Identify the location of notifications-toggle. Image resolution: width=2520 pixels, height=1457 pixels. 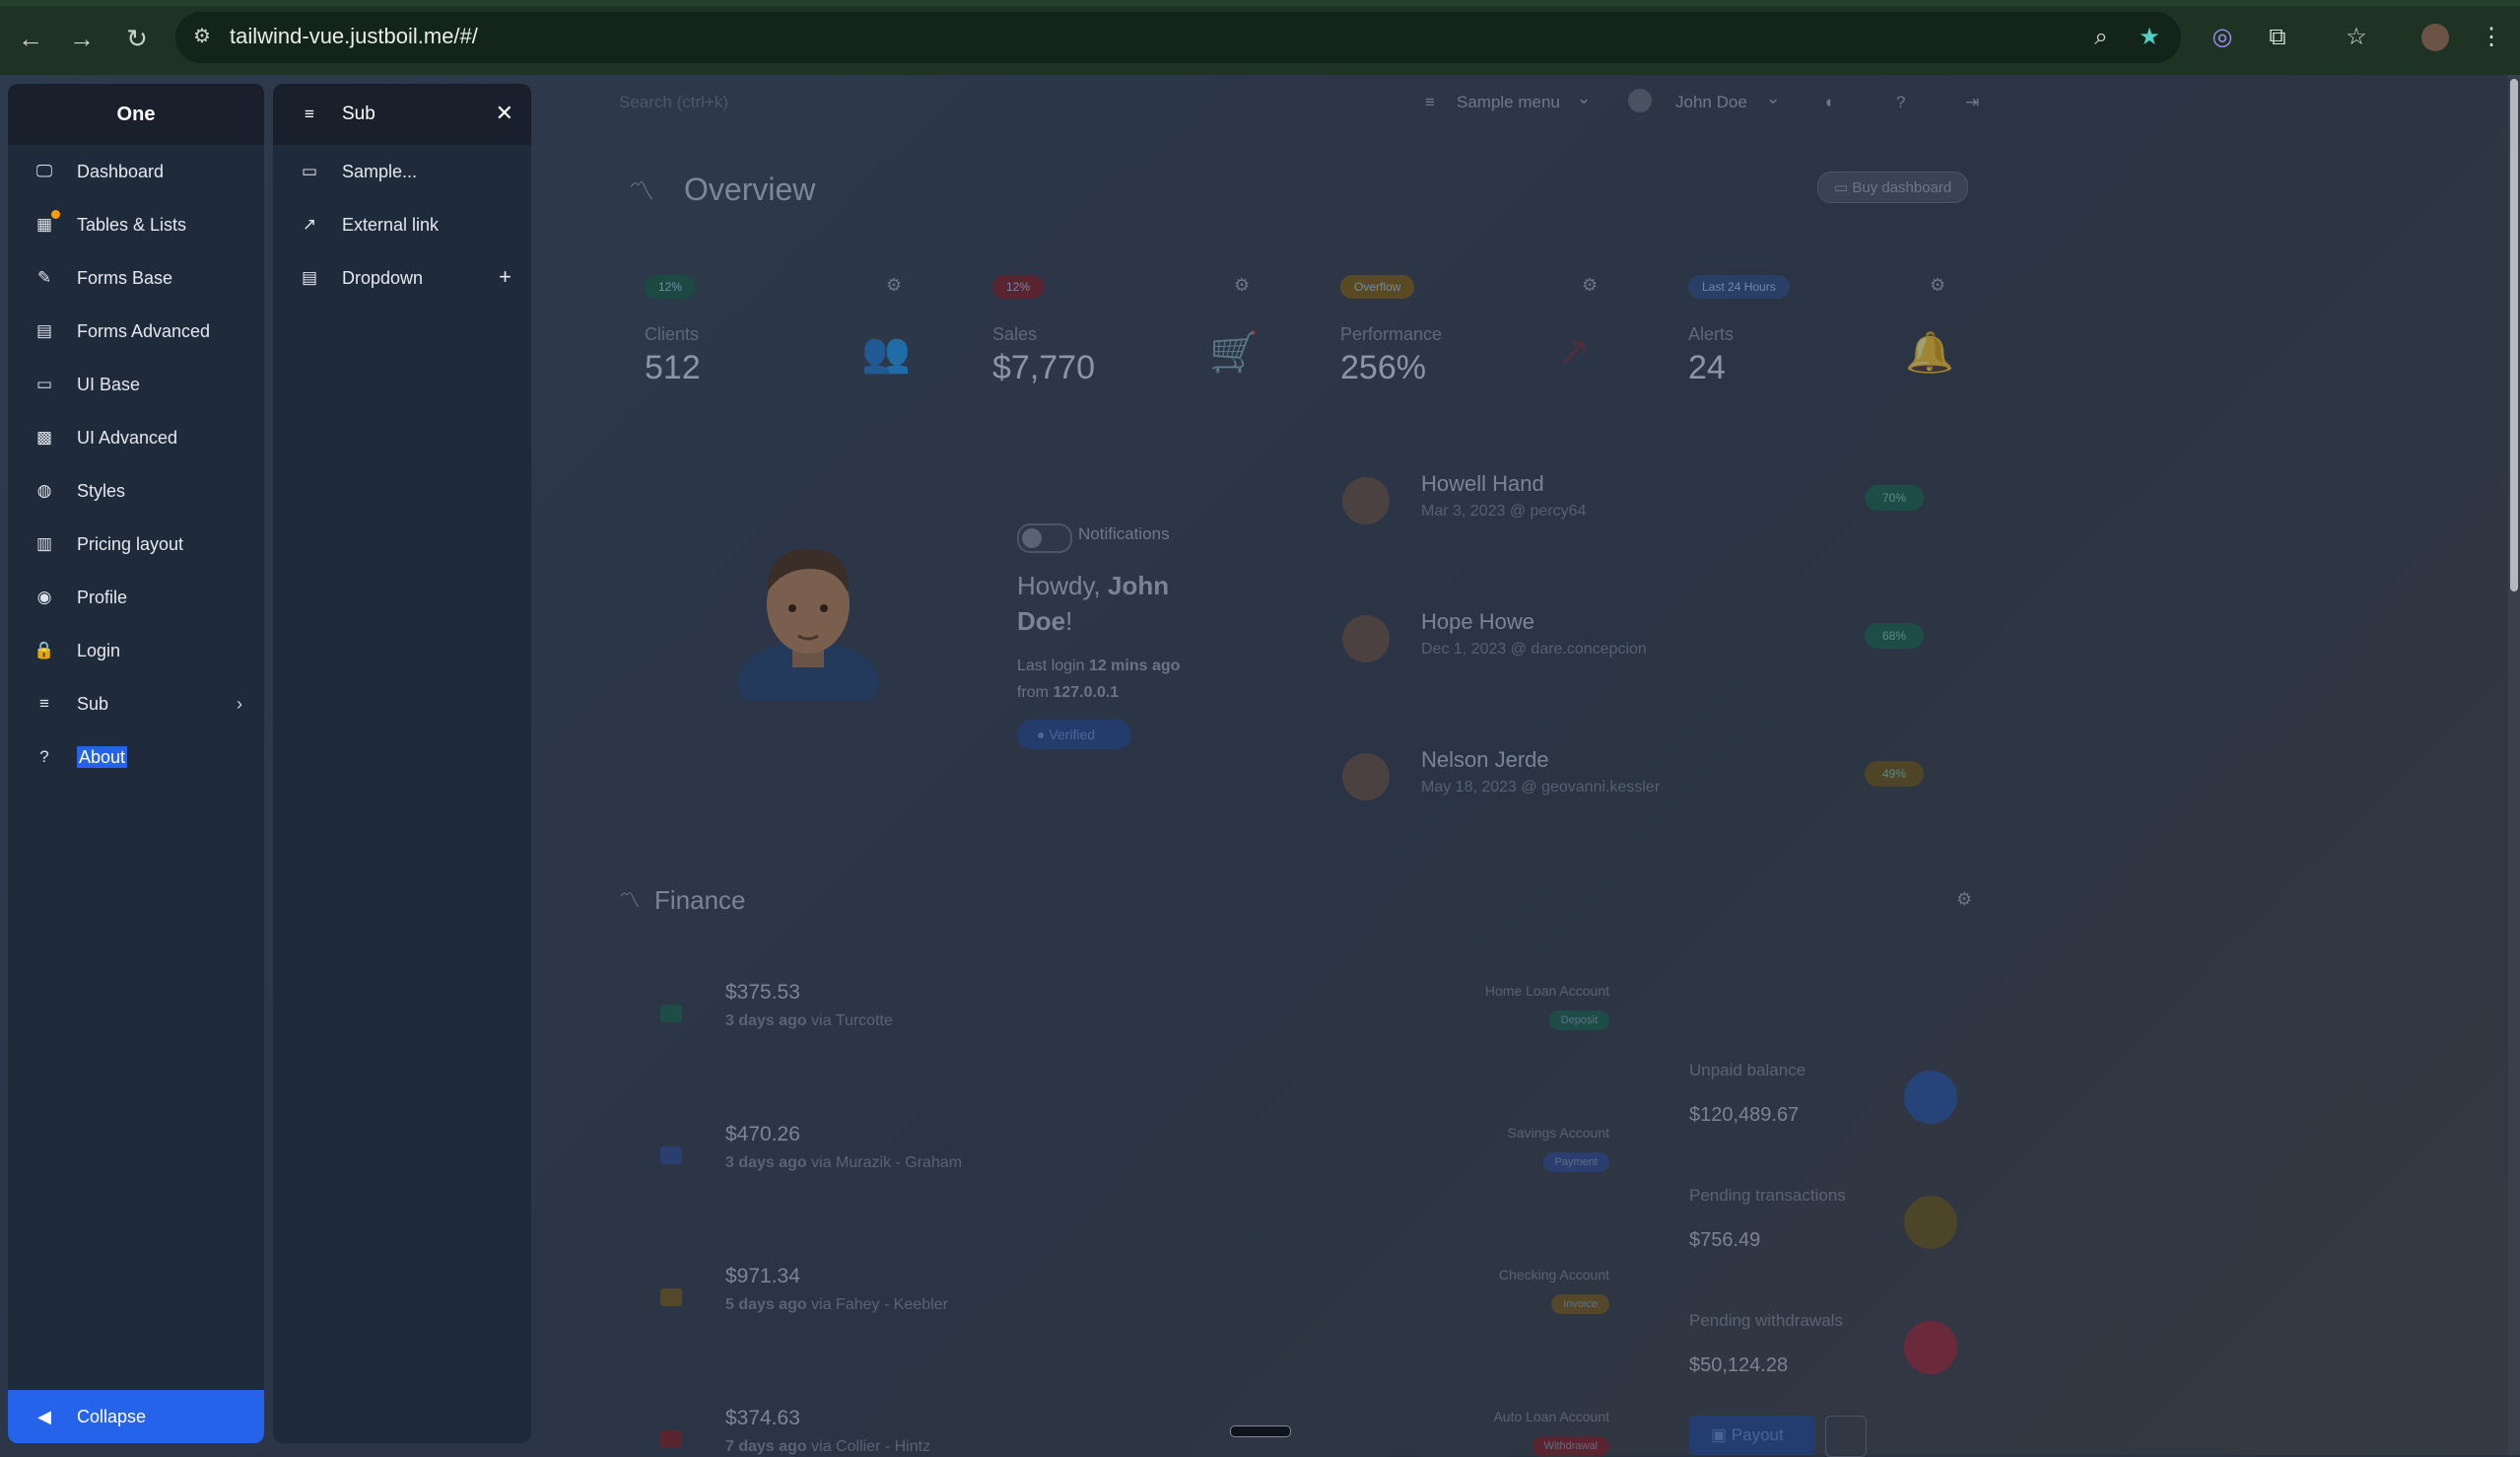
(1044, 538).